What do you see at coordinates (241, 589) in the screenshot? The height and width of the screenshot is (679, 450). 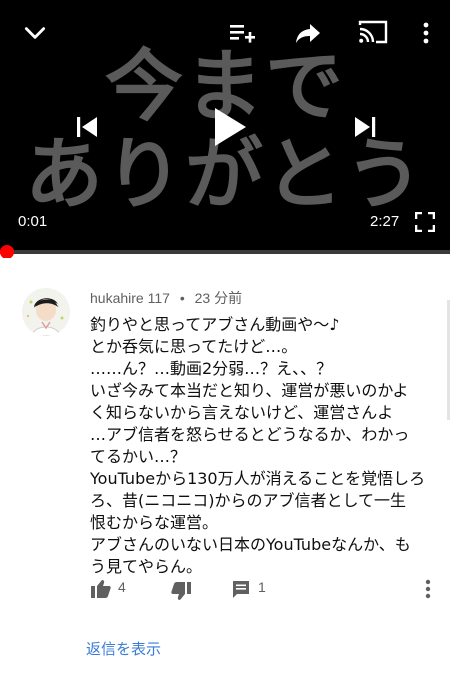 I see `comment-icon` at bounding box center [241, 589].